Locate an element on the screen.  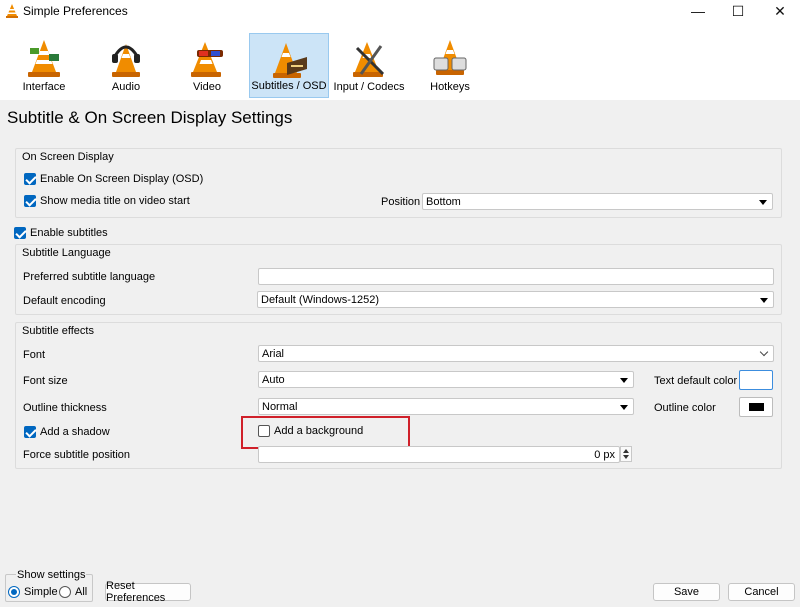
tab-subtitles-osd: Subtitles / OSD is located at coordinates (289, 65).